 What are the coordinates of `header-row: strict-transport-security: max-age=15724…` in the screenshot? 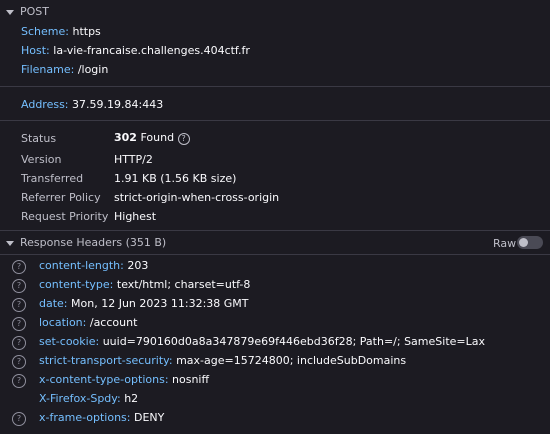 It's located at (222, 360).